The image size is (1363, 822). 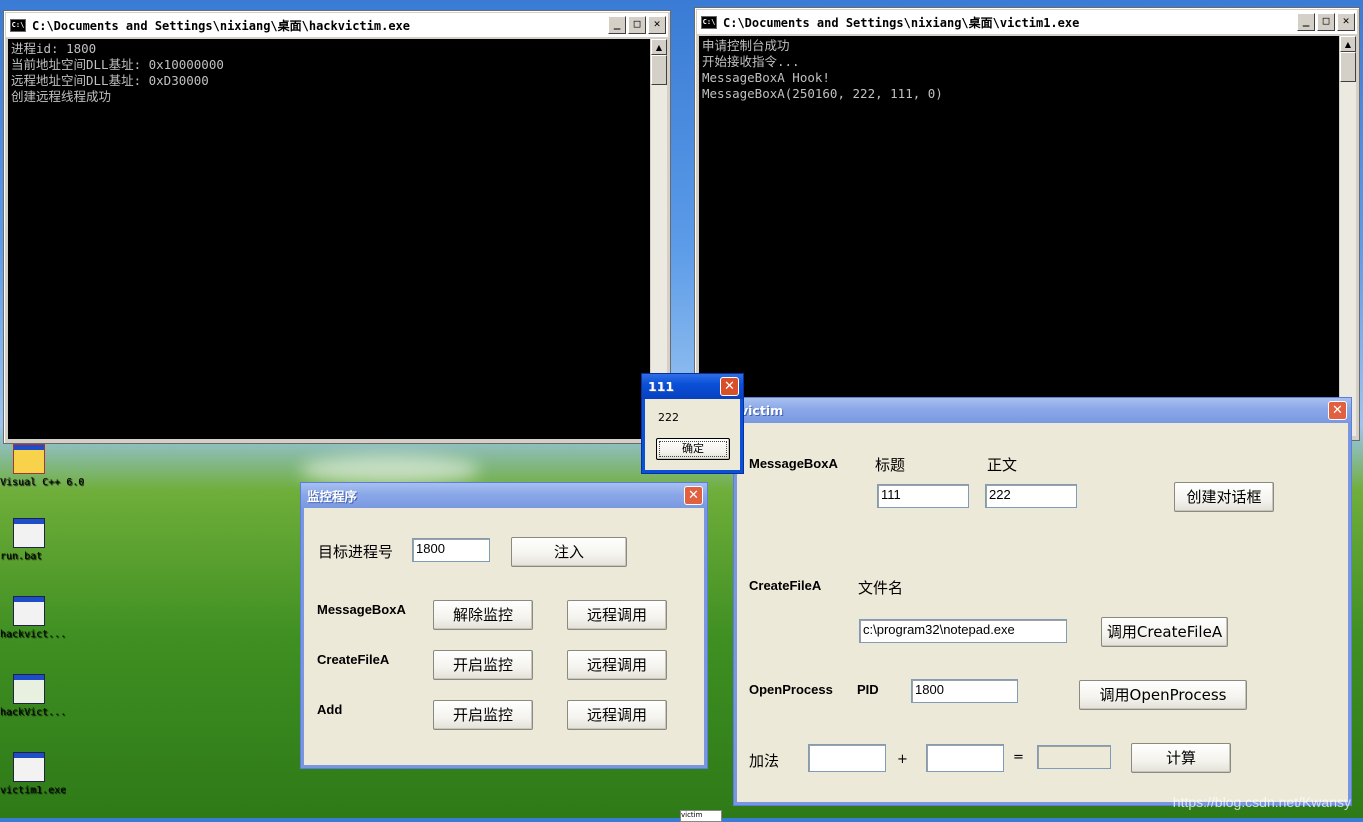 I want to click on dialog-titlebar: 111 ✕, so click(x=692, y=386).